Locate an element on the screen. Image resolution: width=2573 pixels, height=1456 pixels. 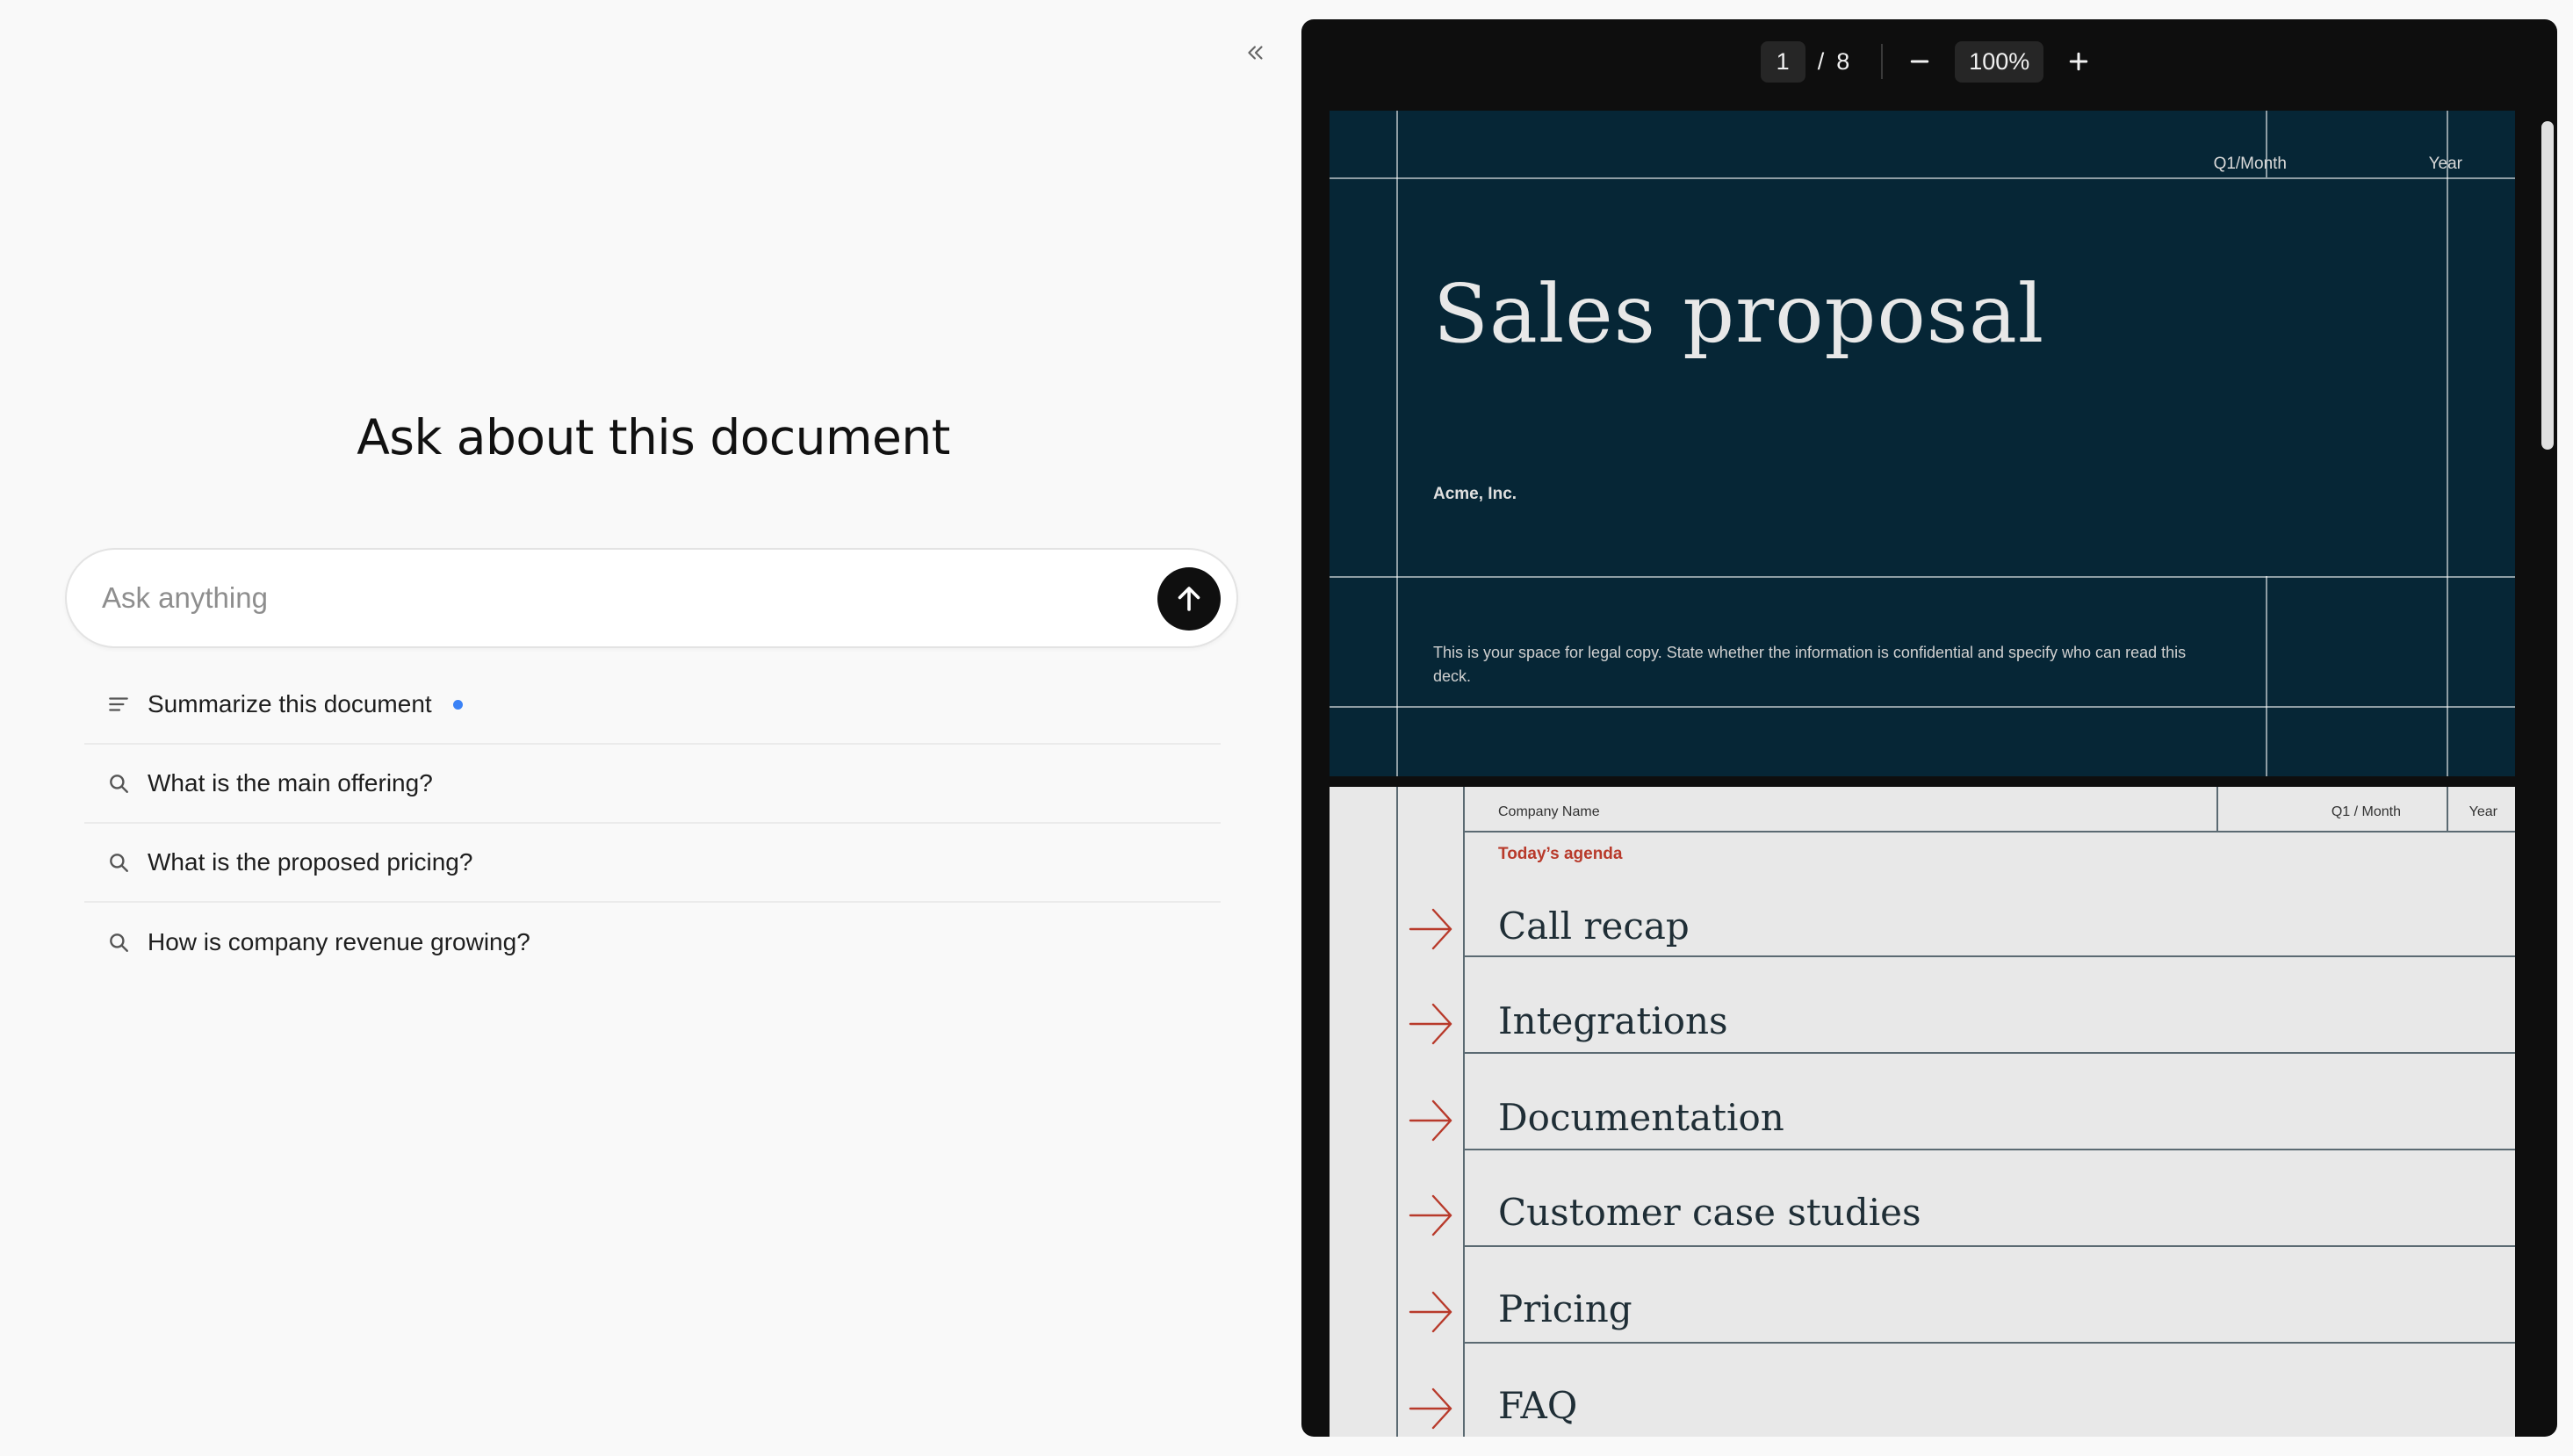
suggestion-revenue: How is company revenue growing? is located at coordinates (652, 942).